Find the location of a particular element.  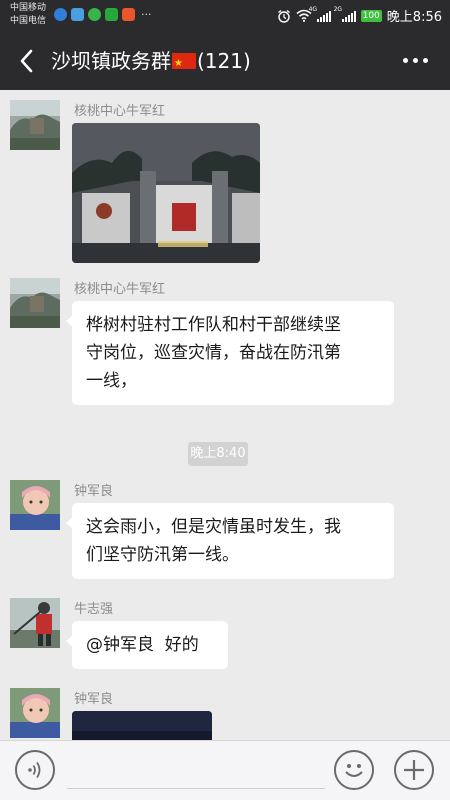

plus-icon is located at coordinates (414, 770).